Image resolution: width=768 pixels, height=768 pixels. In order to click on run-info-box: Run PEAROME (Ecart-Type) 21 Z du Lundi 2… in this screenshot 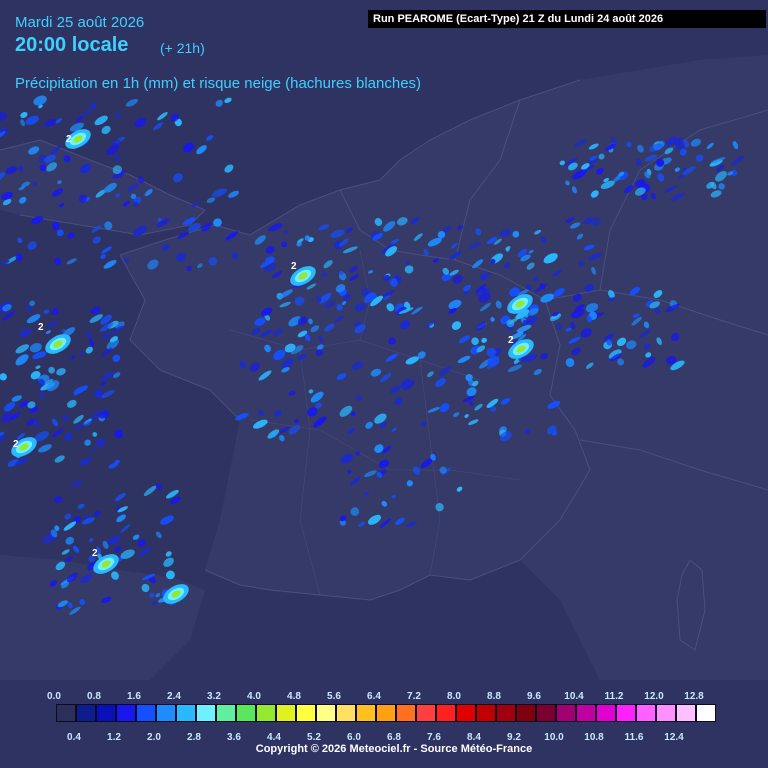, I will do `click(567, 19)`.